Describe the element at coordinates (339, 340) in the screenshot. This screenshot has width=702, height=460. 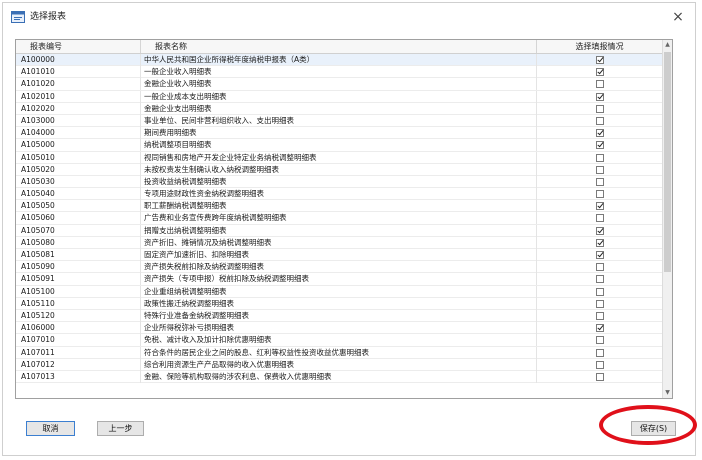
I see `table-row: A107010 免税、减计收入及加计扣除优惠明细表` at that location.